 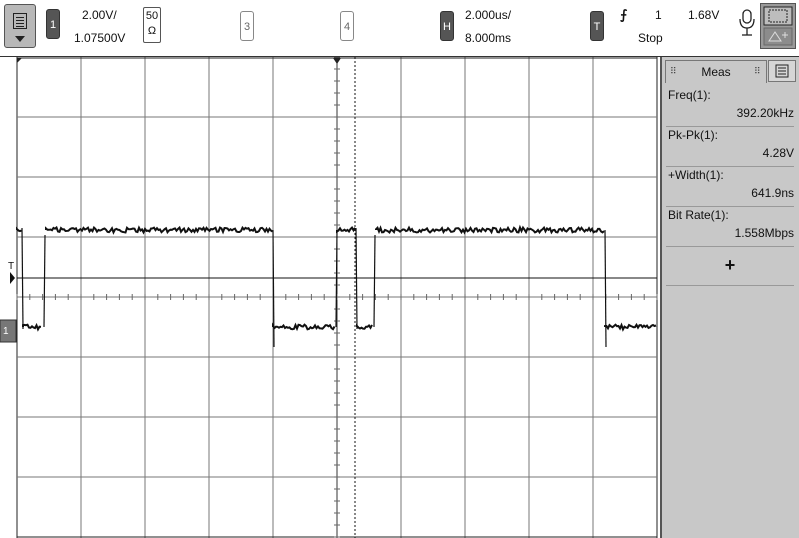 What do you see at coordinates (99, 38) in the screenshot?
I see `channel1-offset: 1.07500V` at bounding box center [99, 38].